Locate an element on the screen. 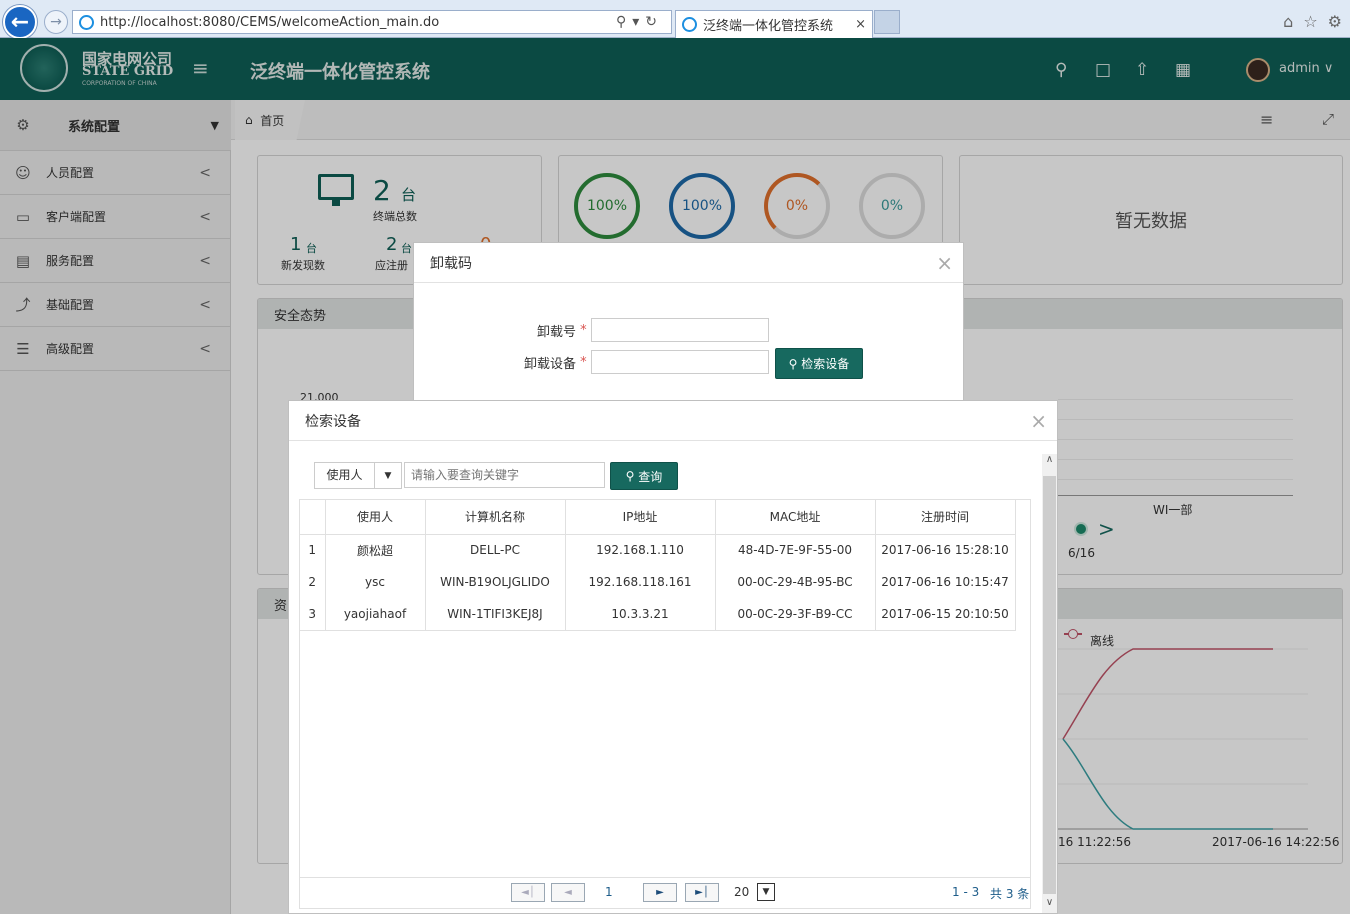  table-header-row: 使用人 计算机名称 IP地址 MAC地址 注册时间 is located at coordinates (658, 517).